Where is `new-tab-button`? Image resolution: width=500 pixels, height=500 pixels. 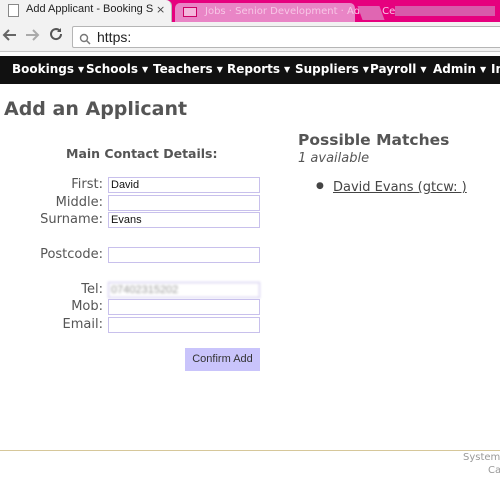
new-tab-button is located at coordinates (371, 13).